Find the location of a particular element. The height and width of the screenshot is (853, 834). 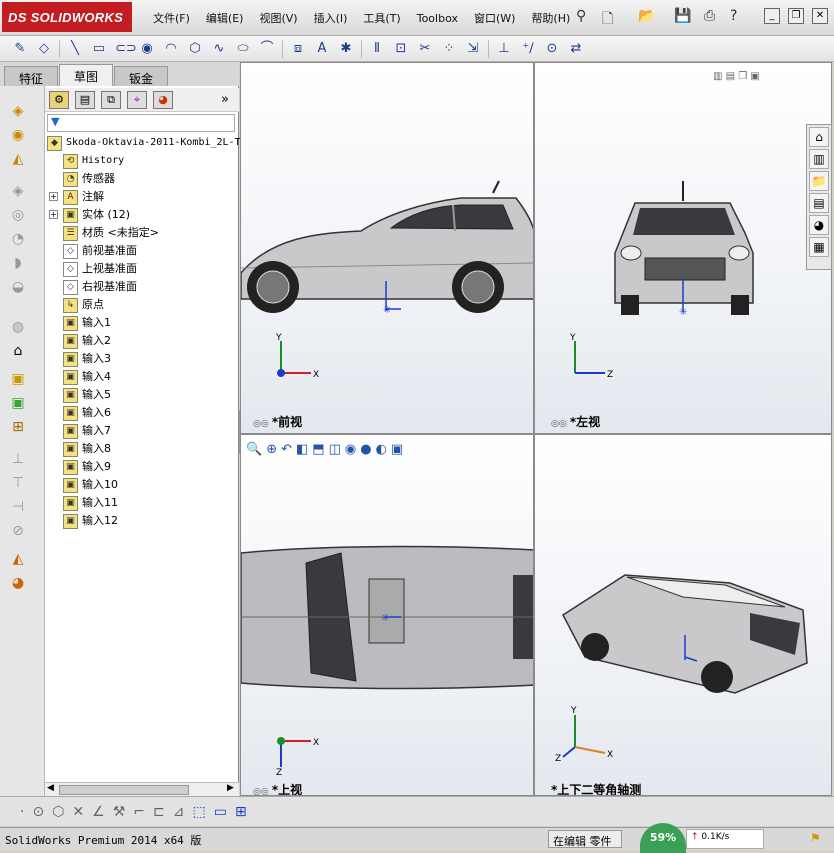

display-manager-tab-icon: ◕ is located at coordinates (163, 100).